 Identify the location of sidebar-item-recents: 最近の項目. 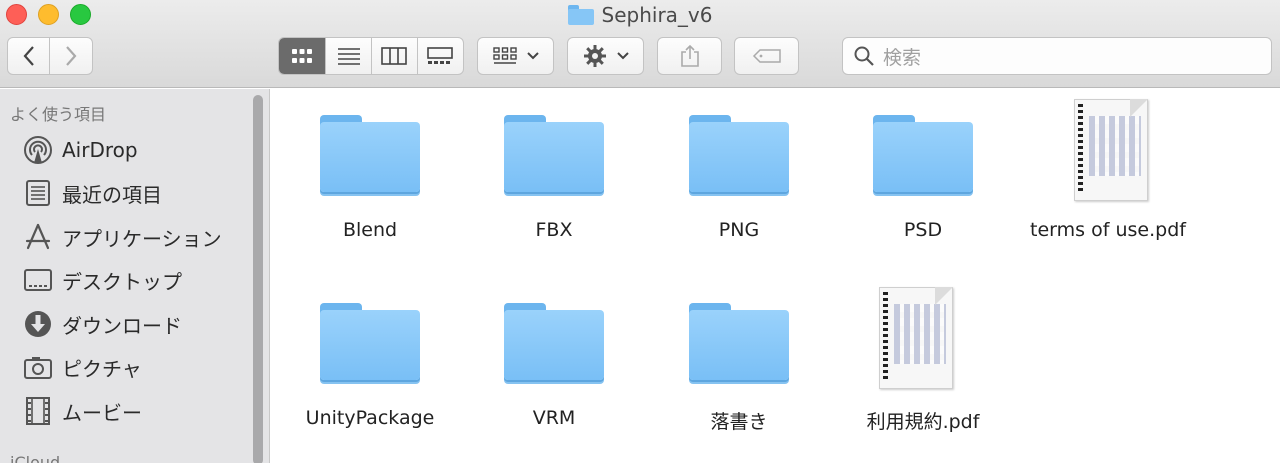
(92, 193).